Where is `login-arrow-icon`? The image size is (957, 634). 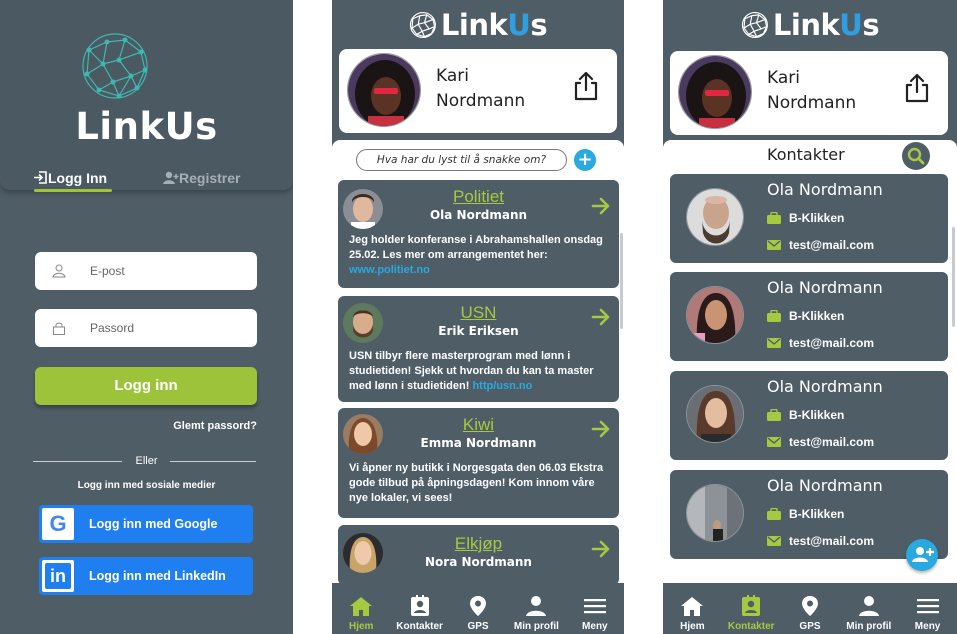
login-arrow-icon is located at coordinates (40, 177).